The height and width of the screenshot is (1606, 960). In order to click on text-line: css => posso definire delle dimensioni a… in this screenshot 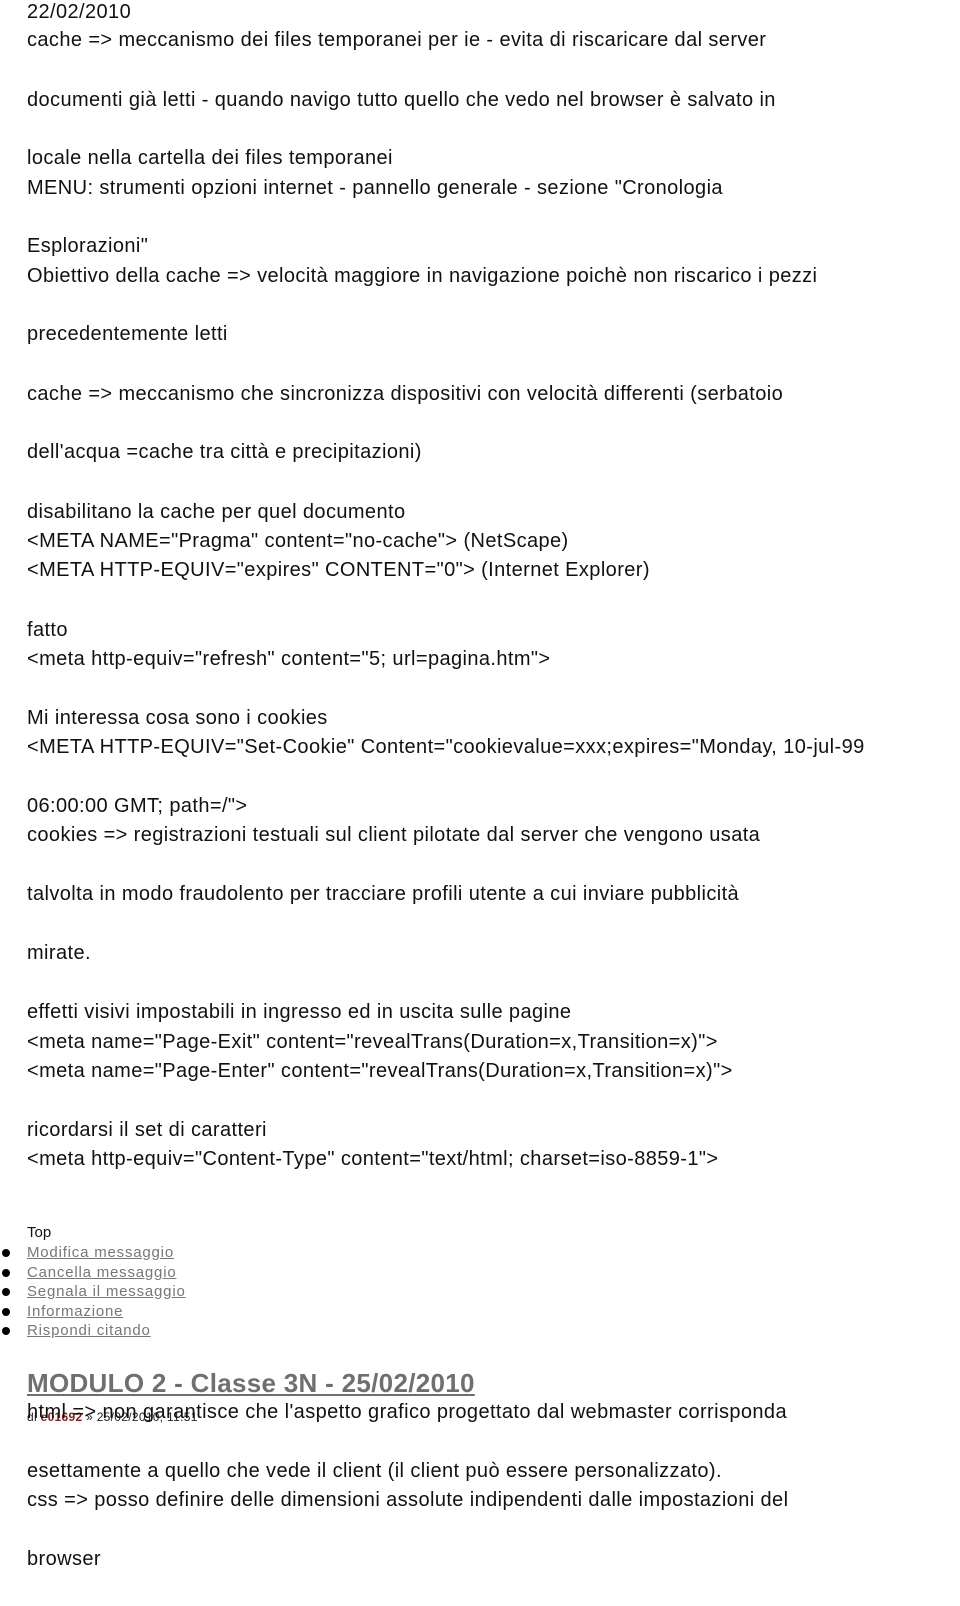, I will do `click(408, 1500)`.